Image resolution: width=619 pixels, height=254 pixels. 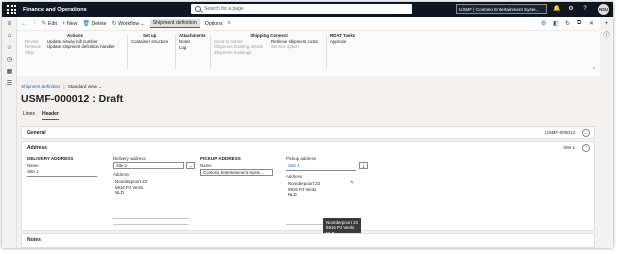 I want to click on edit-button: ✎ Edit, so click(x=49, y=24).